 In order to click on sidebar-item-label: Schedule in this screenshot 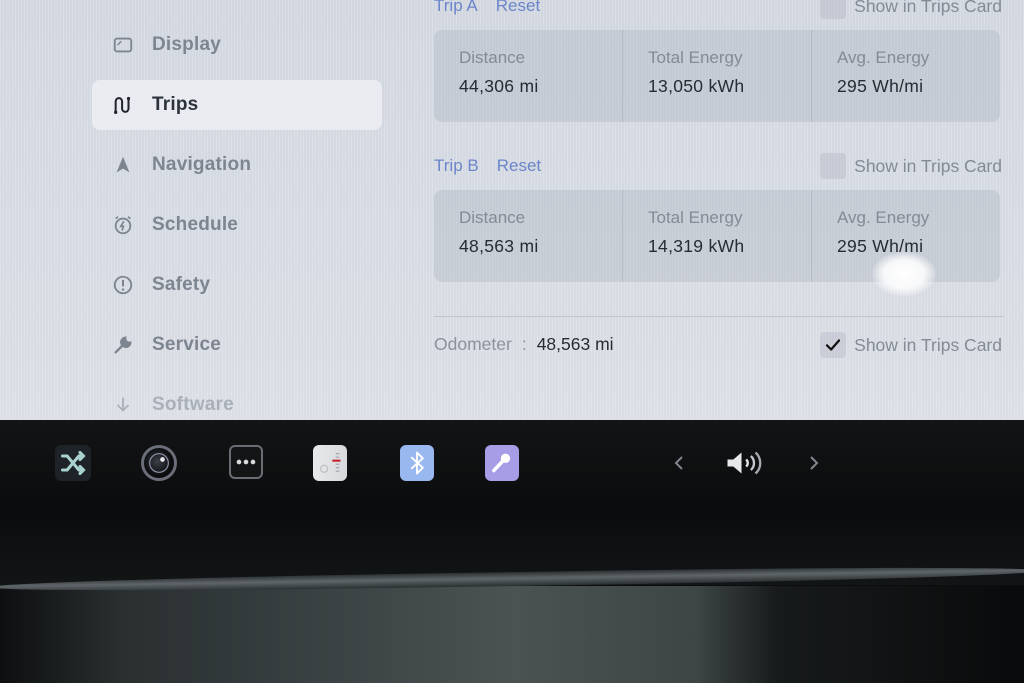, I will do `click(195, 224)`.